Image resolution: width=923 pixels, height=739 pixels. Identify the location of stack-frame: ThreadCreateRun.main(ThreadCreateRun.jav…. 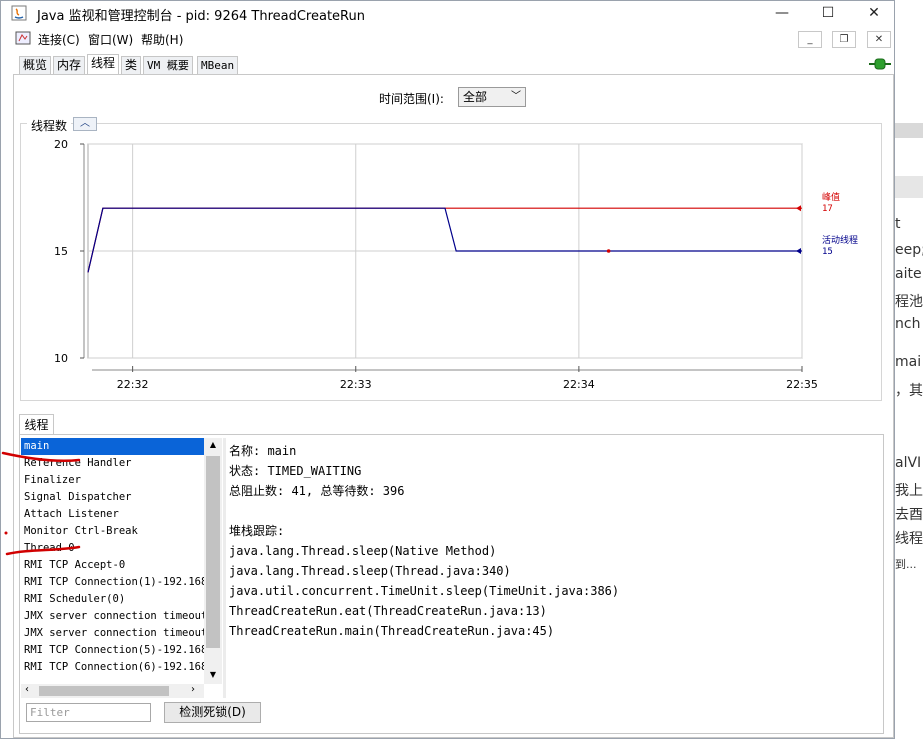
(392, 631).